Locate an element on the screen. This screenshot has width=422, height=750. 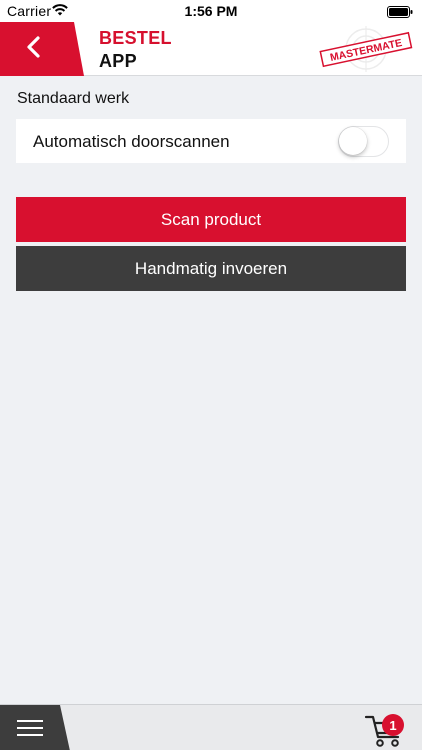
app-header: BESTEL APP MASTERMATE is located at coordinates (211, 49).